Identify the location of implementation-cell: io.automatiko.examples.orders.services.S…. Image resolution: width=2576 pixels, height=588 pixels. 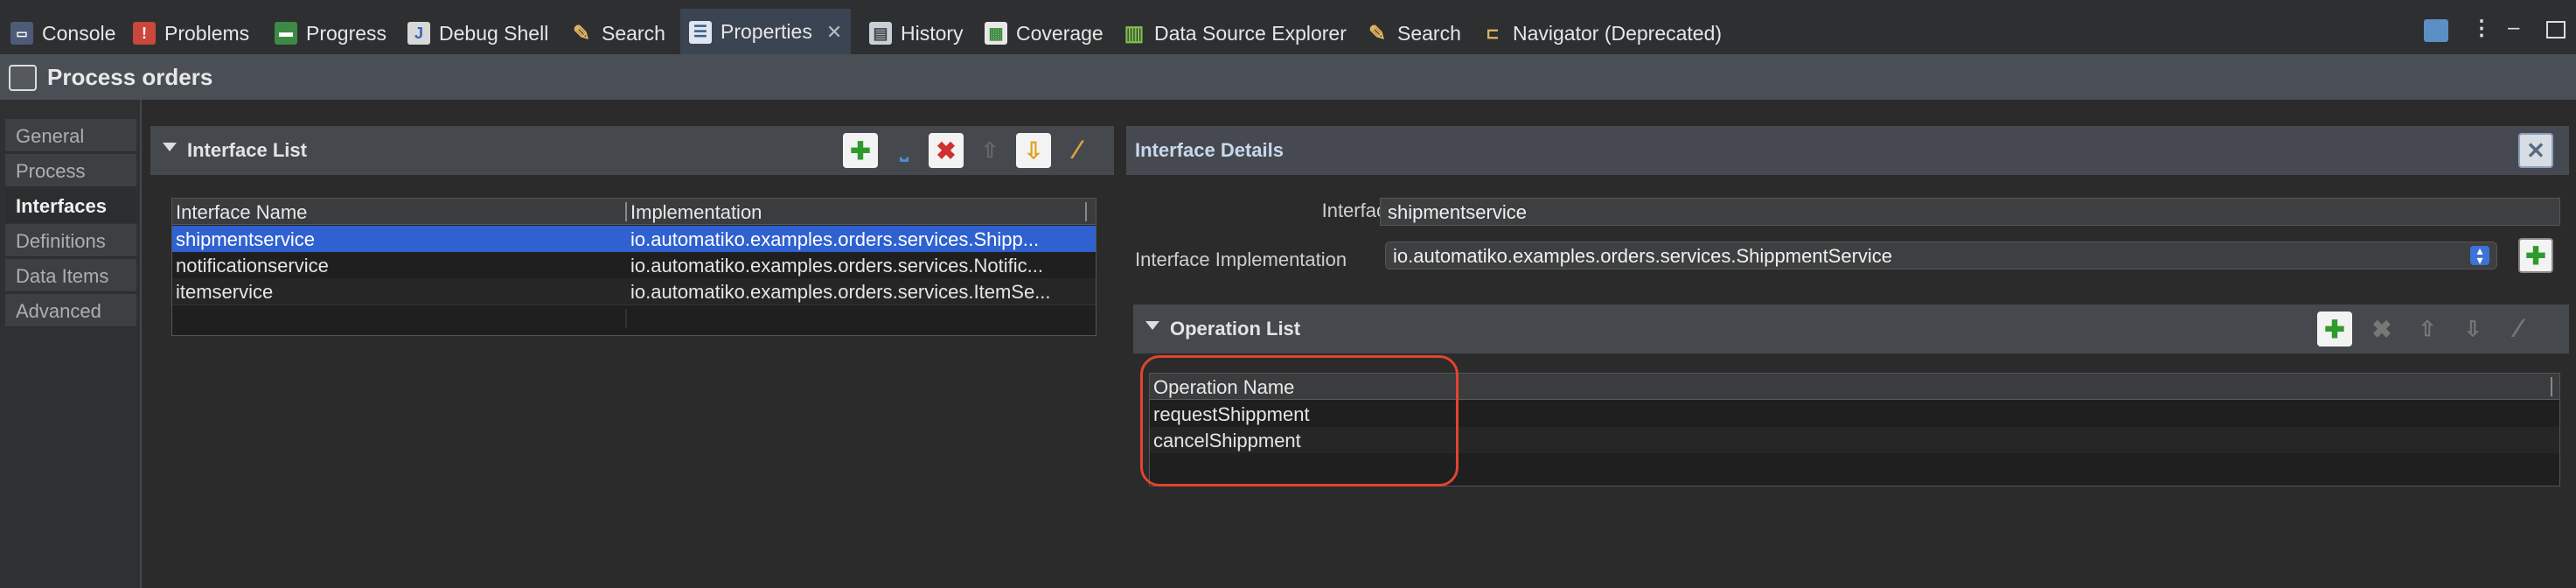
(835, 239).